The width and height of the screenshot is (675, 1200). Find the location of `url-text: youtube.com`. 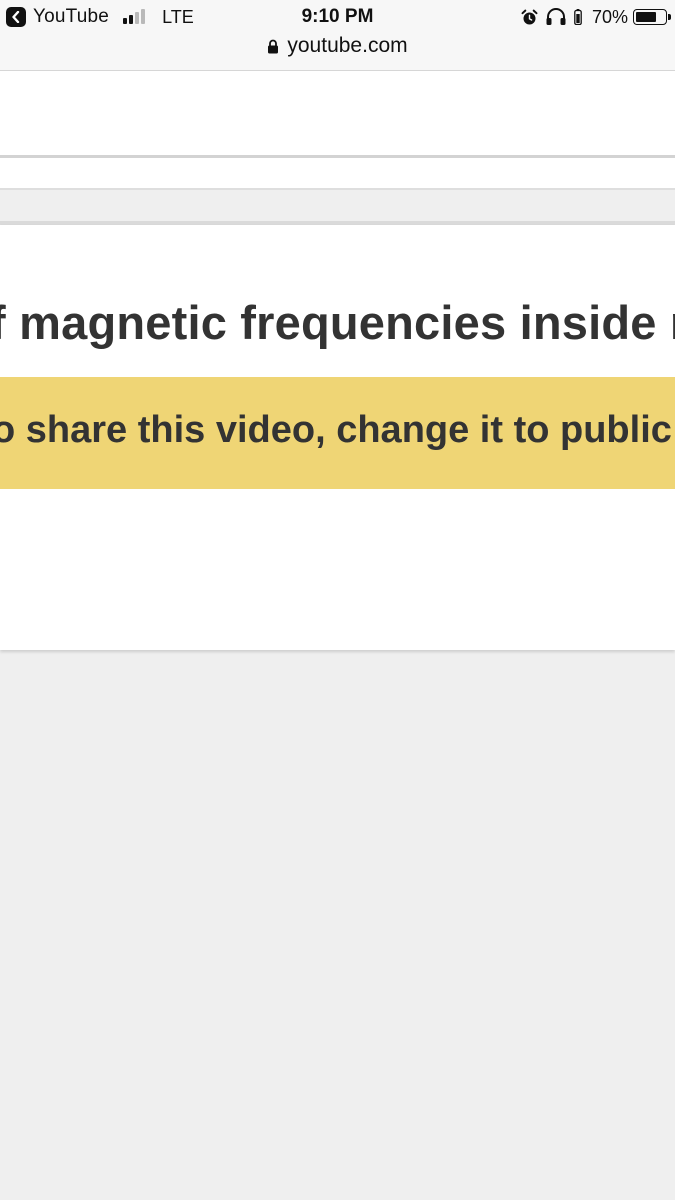

url-text: youtube.com is located at coordinates (347, 46).